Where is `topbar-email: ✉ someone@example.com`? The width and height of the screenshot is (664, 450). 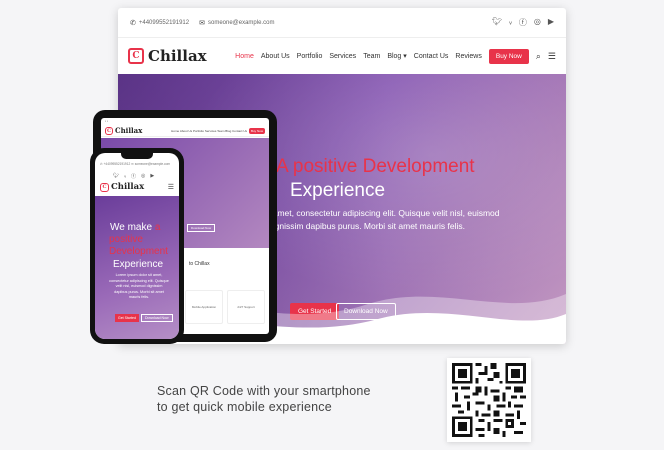 topbar-email: ✉ someone@example.com is located at coordinates (236, 23).